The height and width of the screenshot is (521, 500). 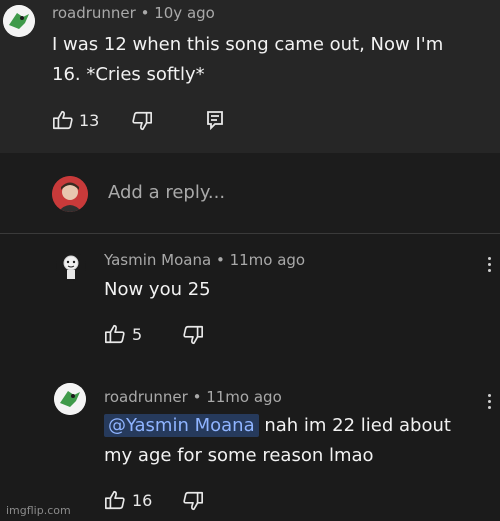 What do you see at coordinates (71, 266) in the screenshot?
I see `yasmin-avatar` at bounding box center [71, 266].